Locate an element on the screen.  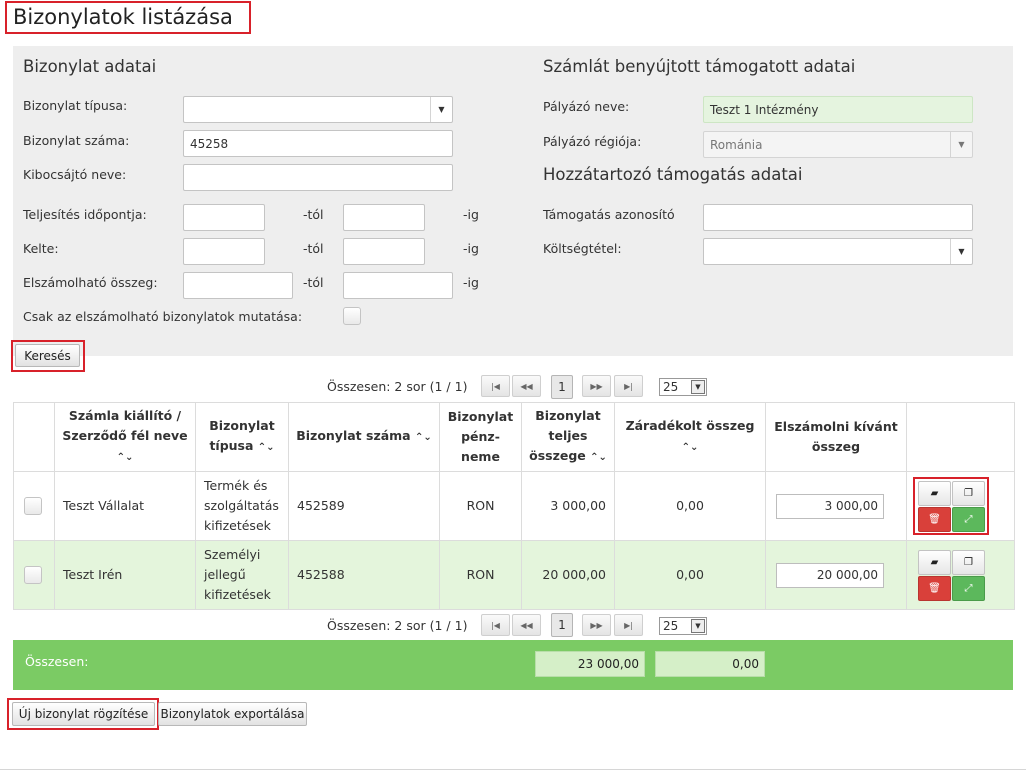
applicant-name-label: Pályázó neve: is located at coordinates (586, 106).